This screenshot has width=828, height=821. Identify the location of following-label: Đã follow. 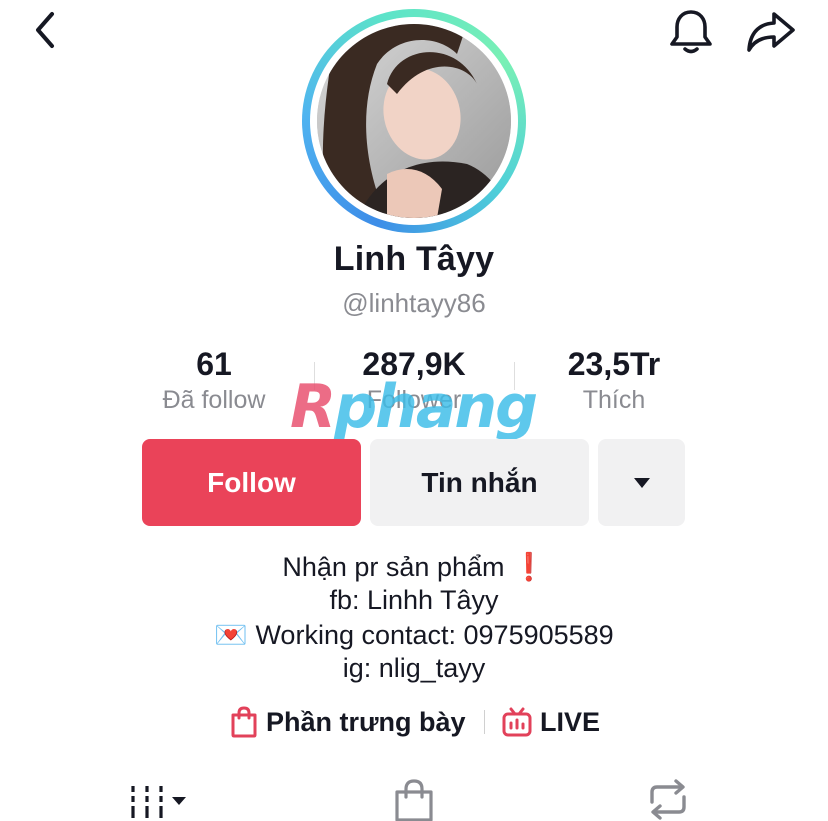
(214, 400).